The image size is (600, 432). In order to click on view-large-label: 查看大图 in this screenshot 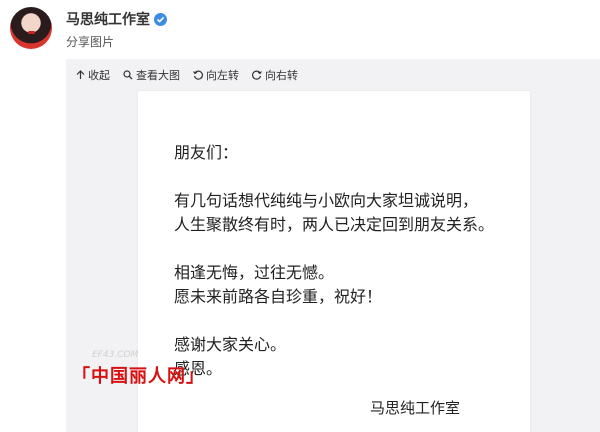, I will do `click(158, 75)`.